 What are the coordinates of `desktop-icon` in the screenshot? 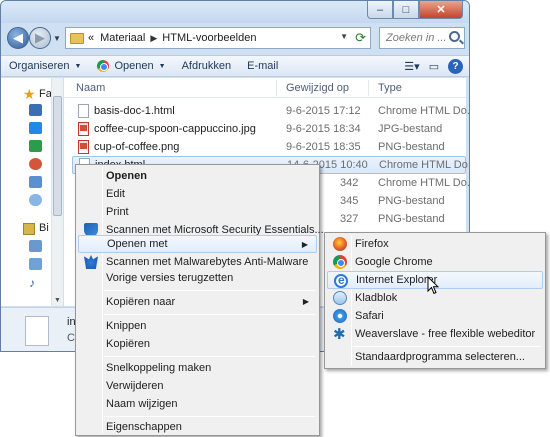 It's located at (35, 110).